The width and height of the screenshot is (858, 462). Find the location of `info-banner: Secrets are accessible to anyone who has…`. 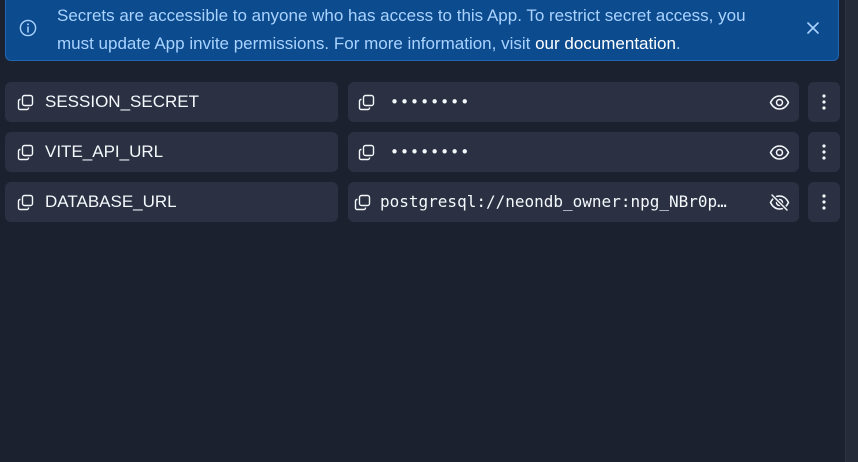

info-banner: Secrets are accessible to anyone who has… is located at coordinates (422, 30).